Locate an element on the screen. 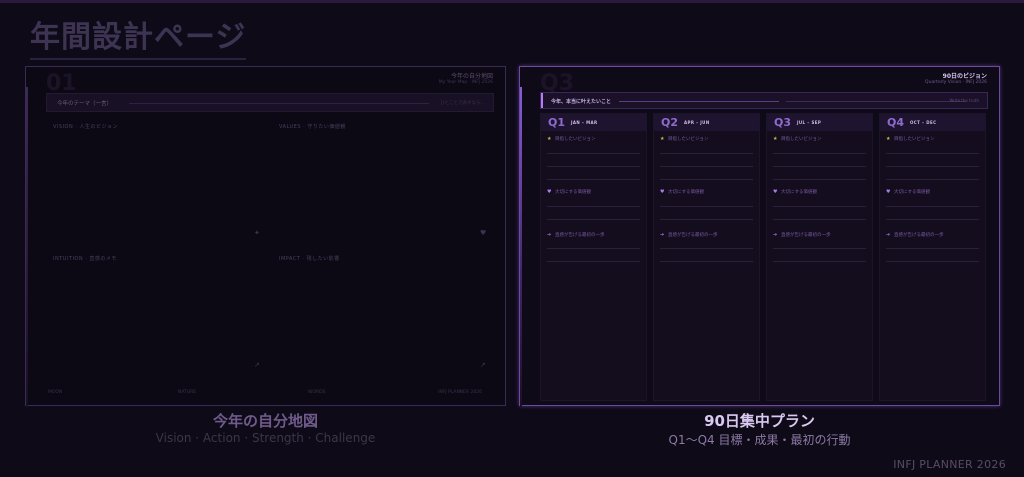 This screenshot has width=1024, height=477. theme-line is located at coordinates (279, 103).